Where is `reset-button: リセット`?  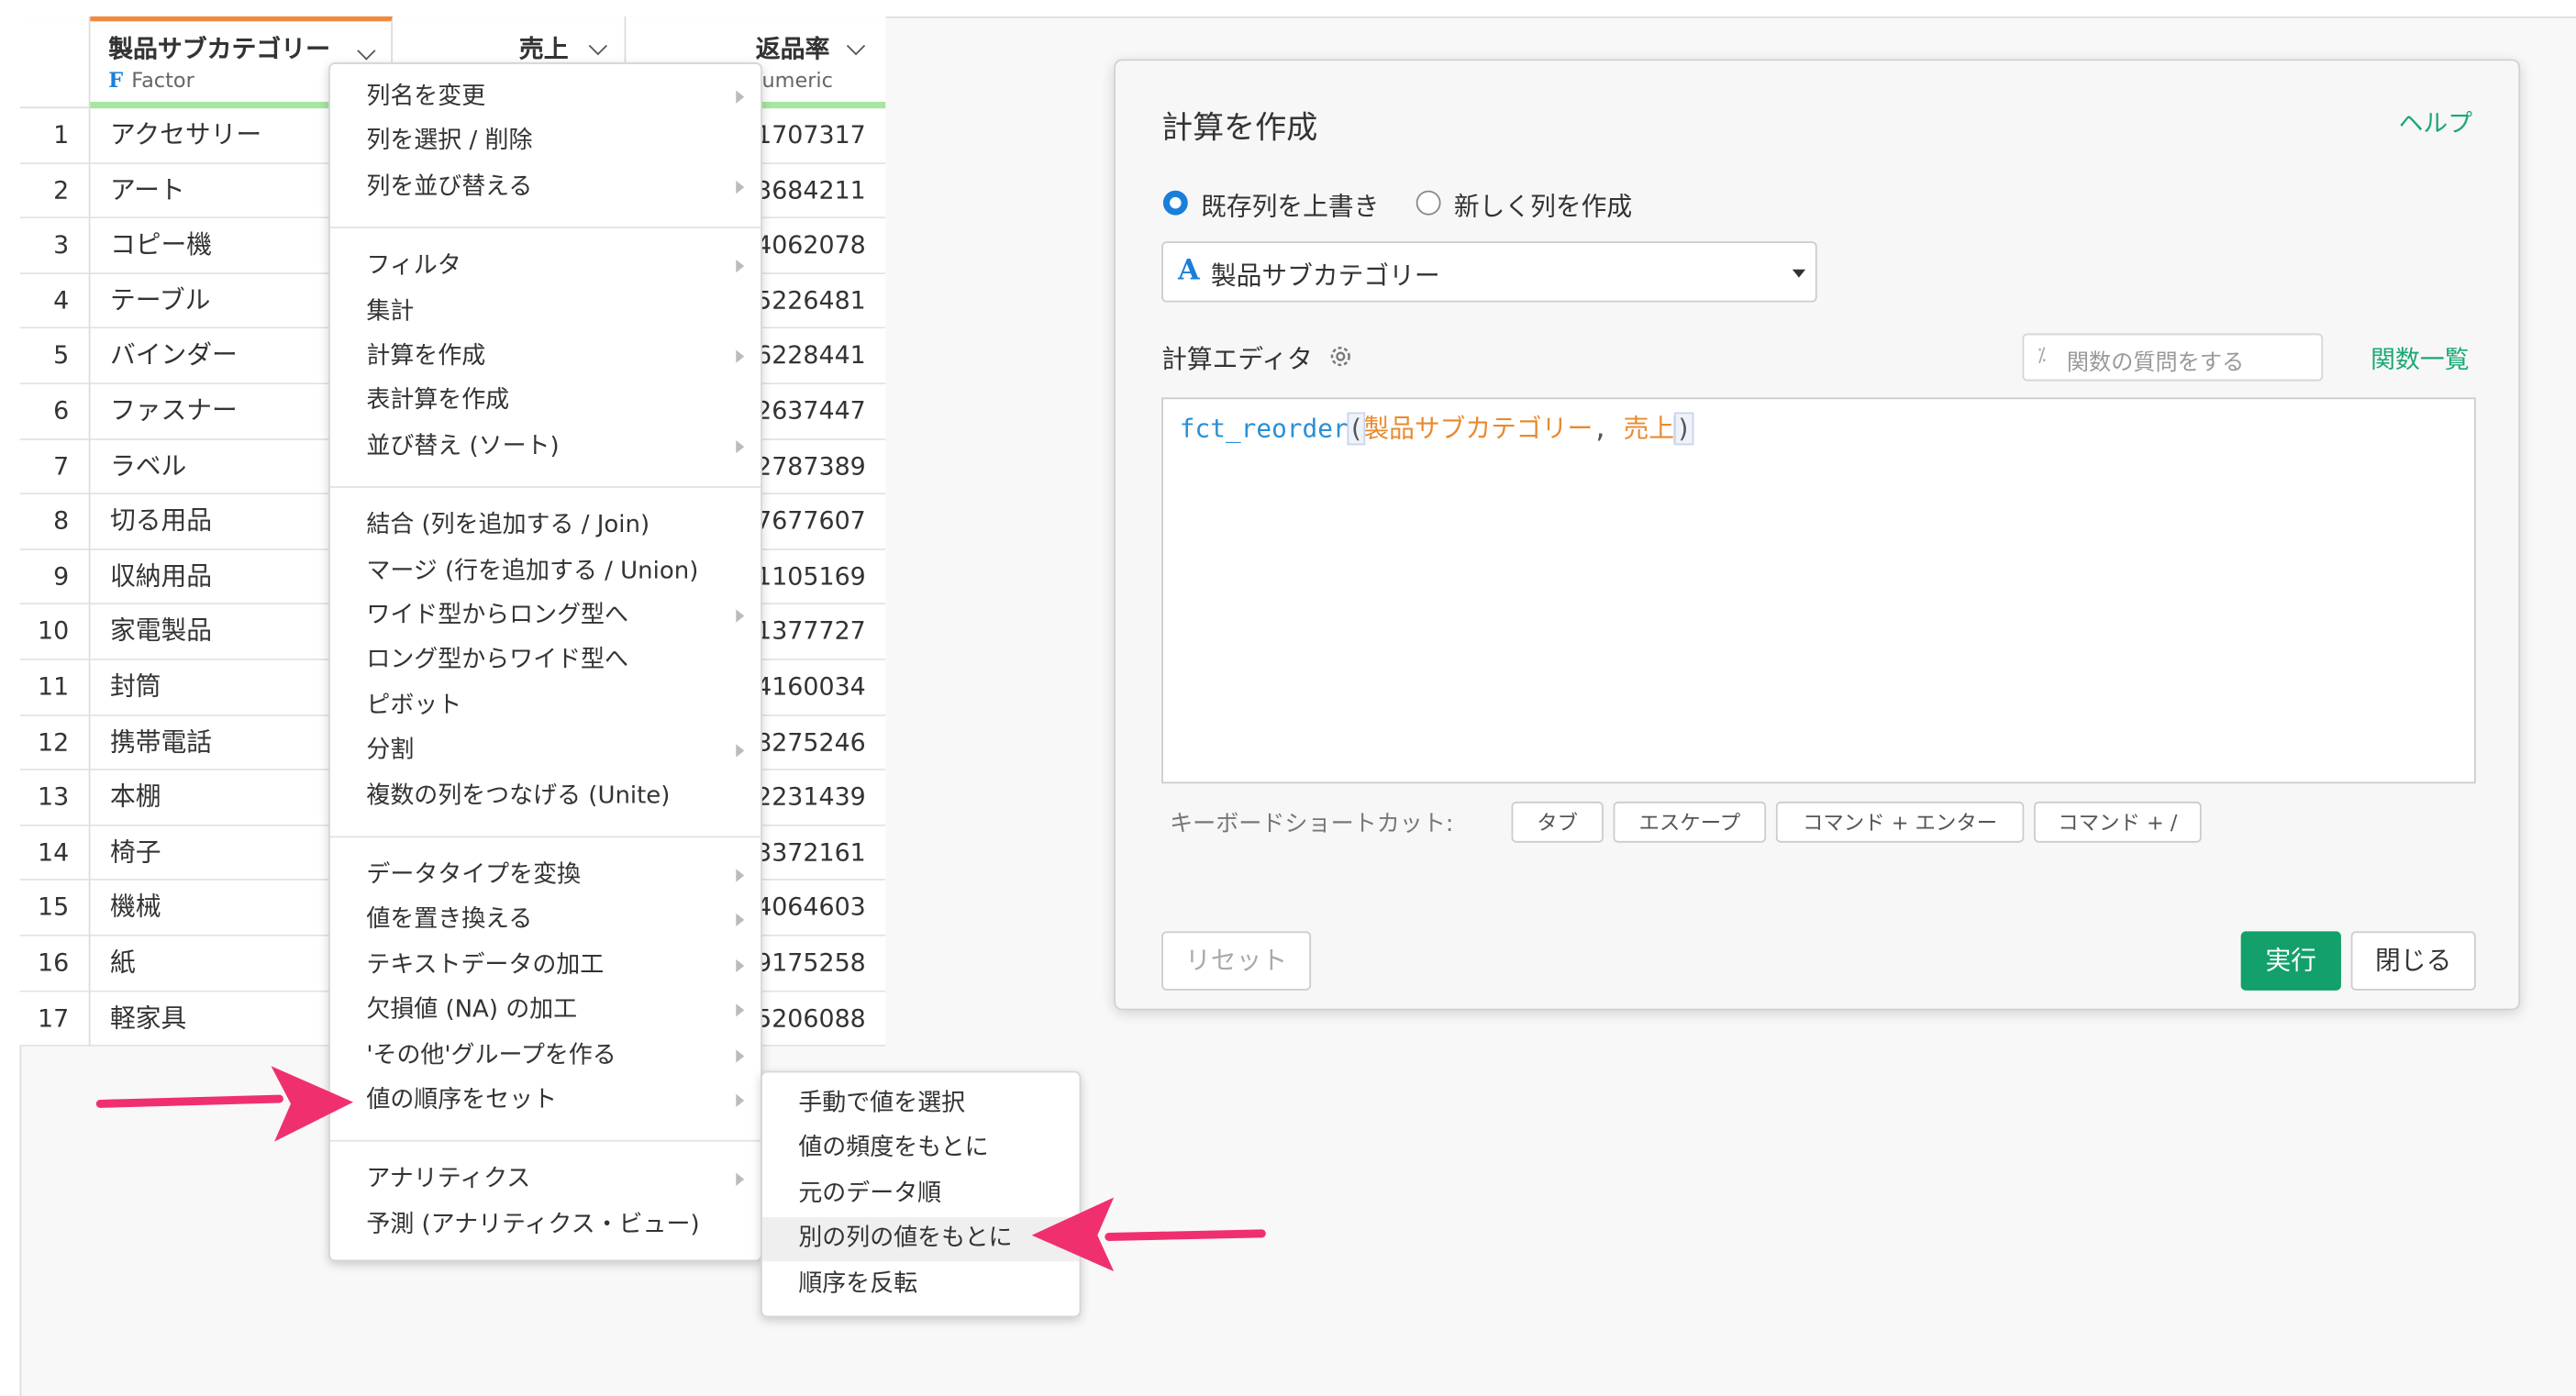 reset-button: リセット is located at coordinates (1236, 961).